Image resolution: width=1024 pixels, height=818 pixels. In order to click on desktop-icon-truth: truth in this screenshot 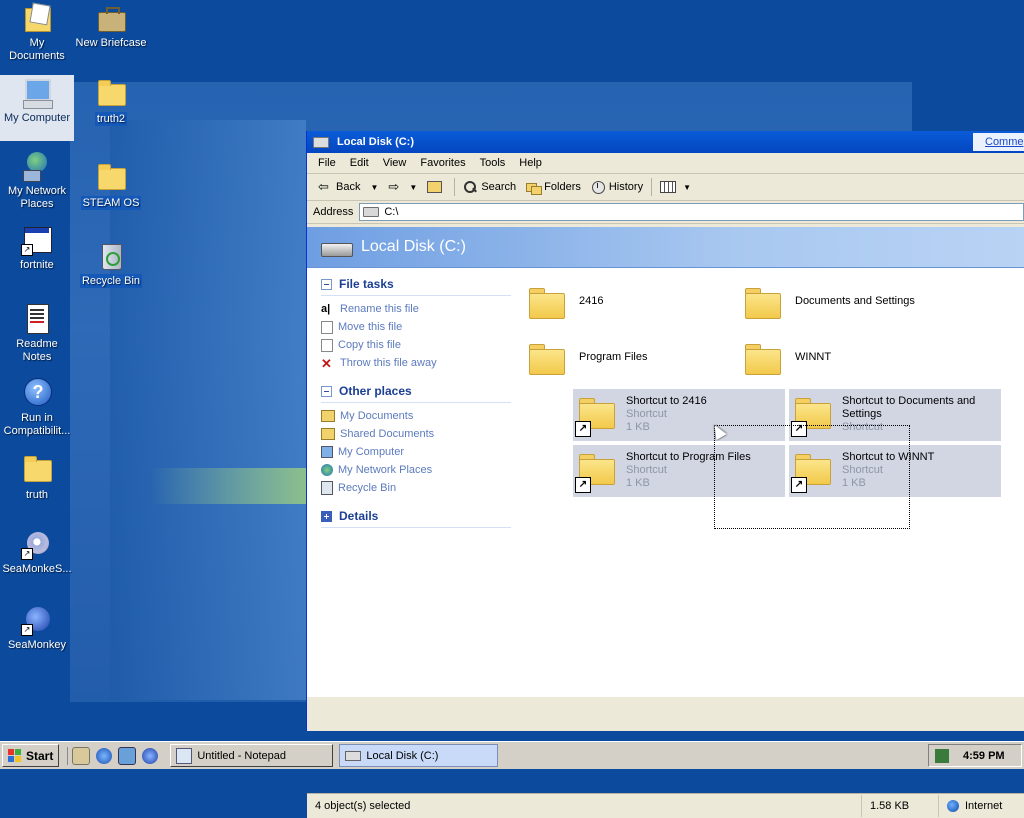, I will do `click(37, 478)`.